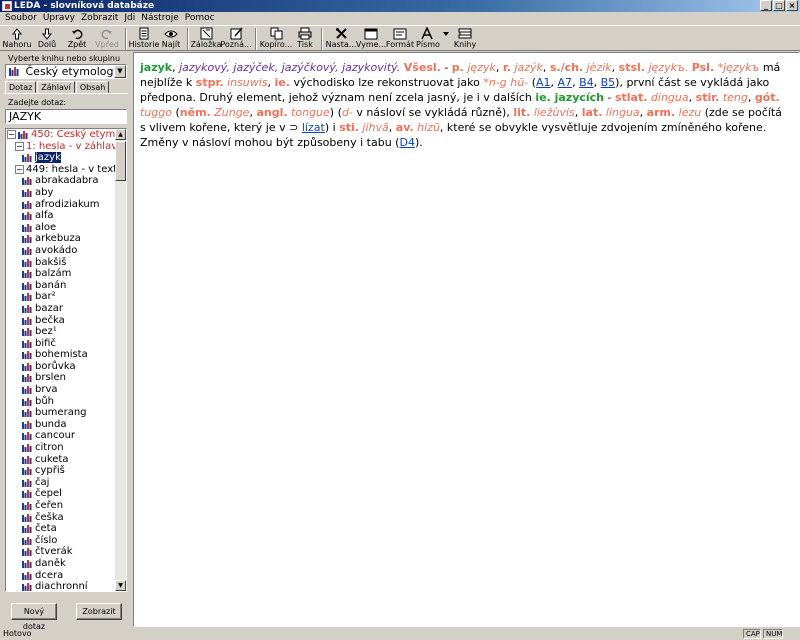 Image resolution: width=800 pixels, height=640 pixels. Describe the element at coordinates (52, 459) in the screenshot. I see `tree-item-label: cuketa` at that location.